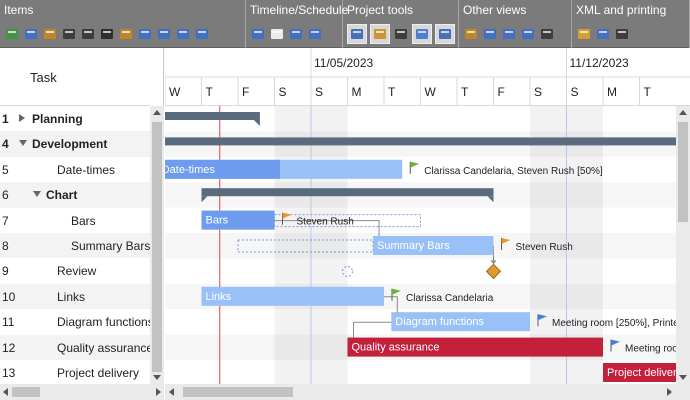 Image resolution: width=690 pixels, height=400 pixels. I want to click on grid-vertical-scrollbar, so click(157, 245).